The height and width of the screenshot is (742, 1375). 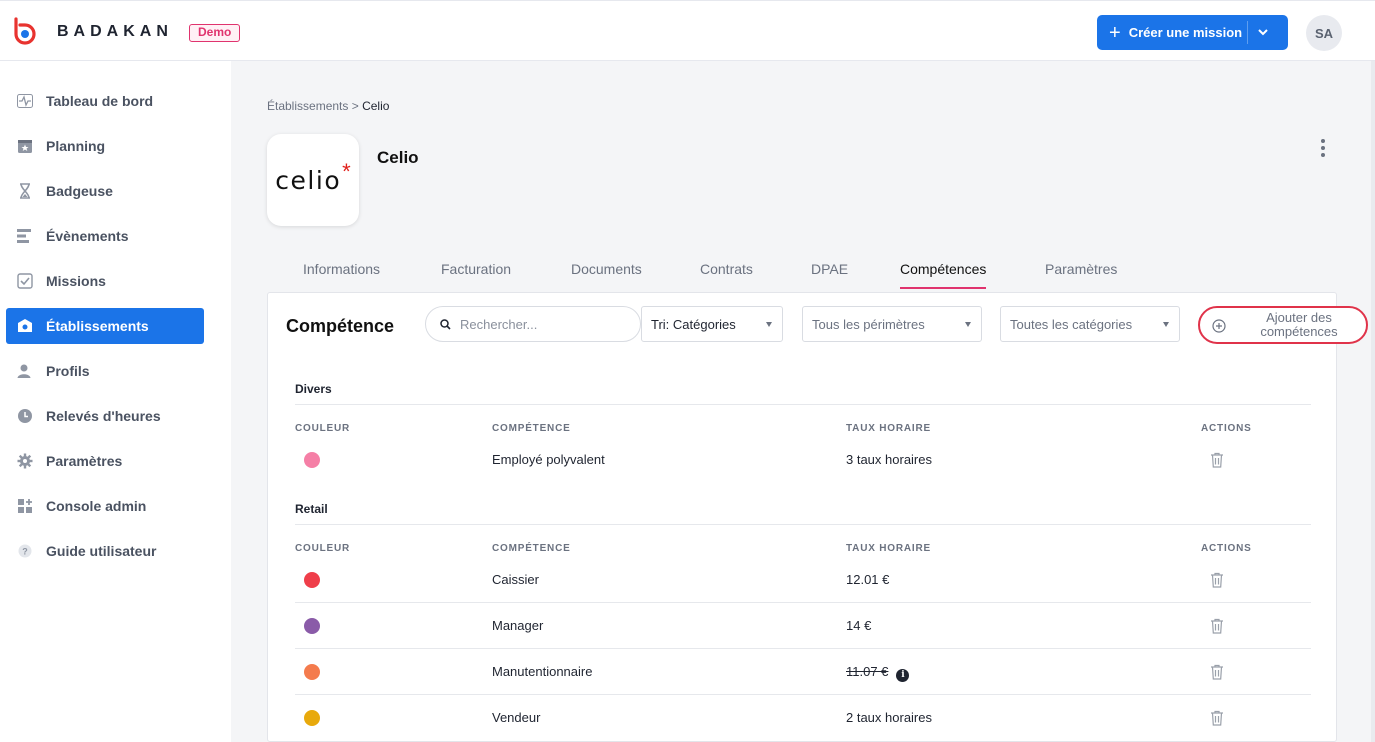 What do you see at coordinates (542, 671) in the screenshot?
I see `skill-name: Manutentionnaire` at bounding box center [542, 671].